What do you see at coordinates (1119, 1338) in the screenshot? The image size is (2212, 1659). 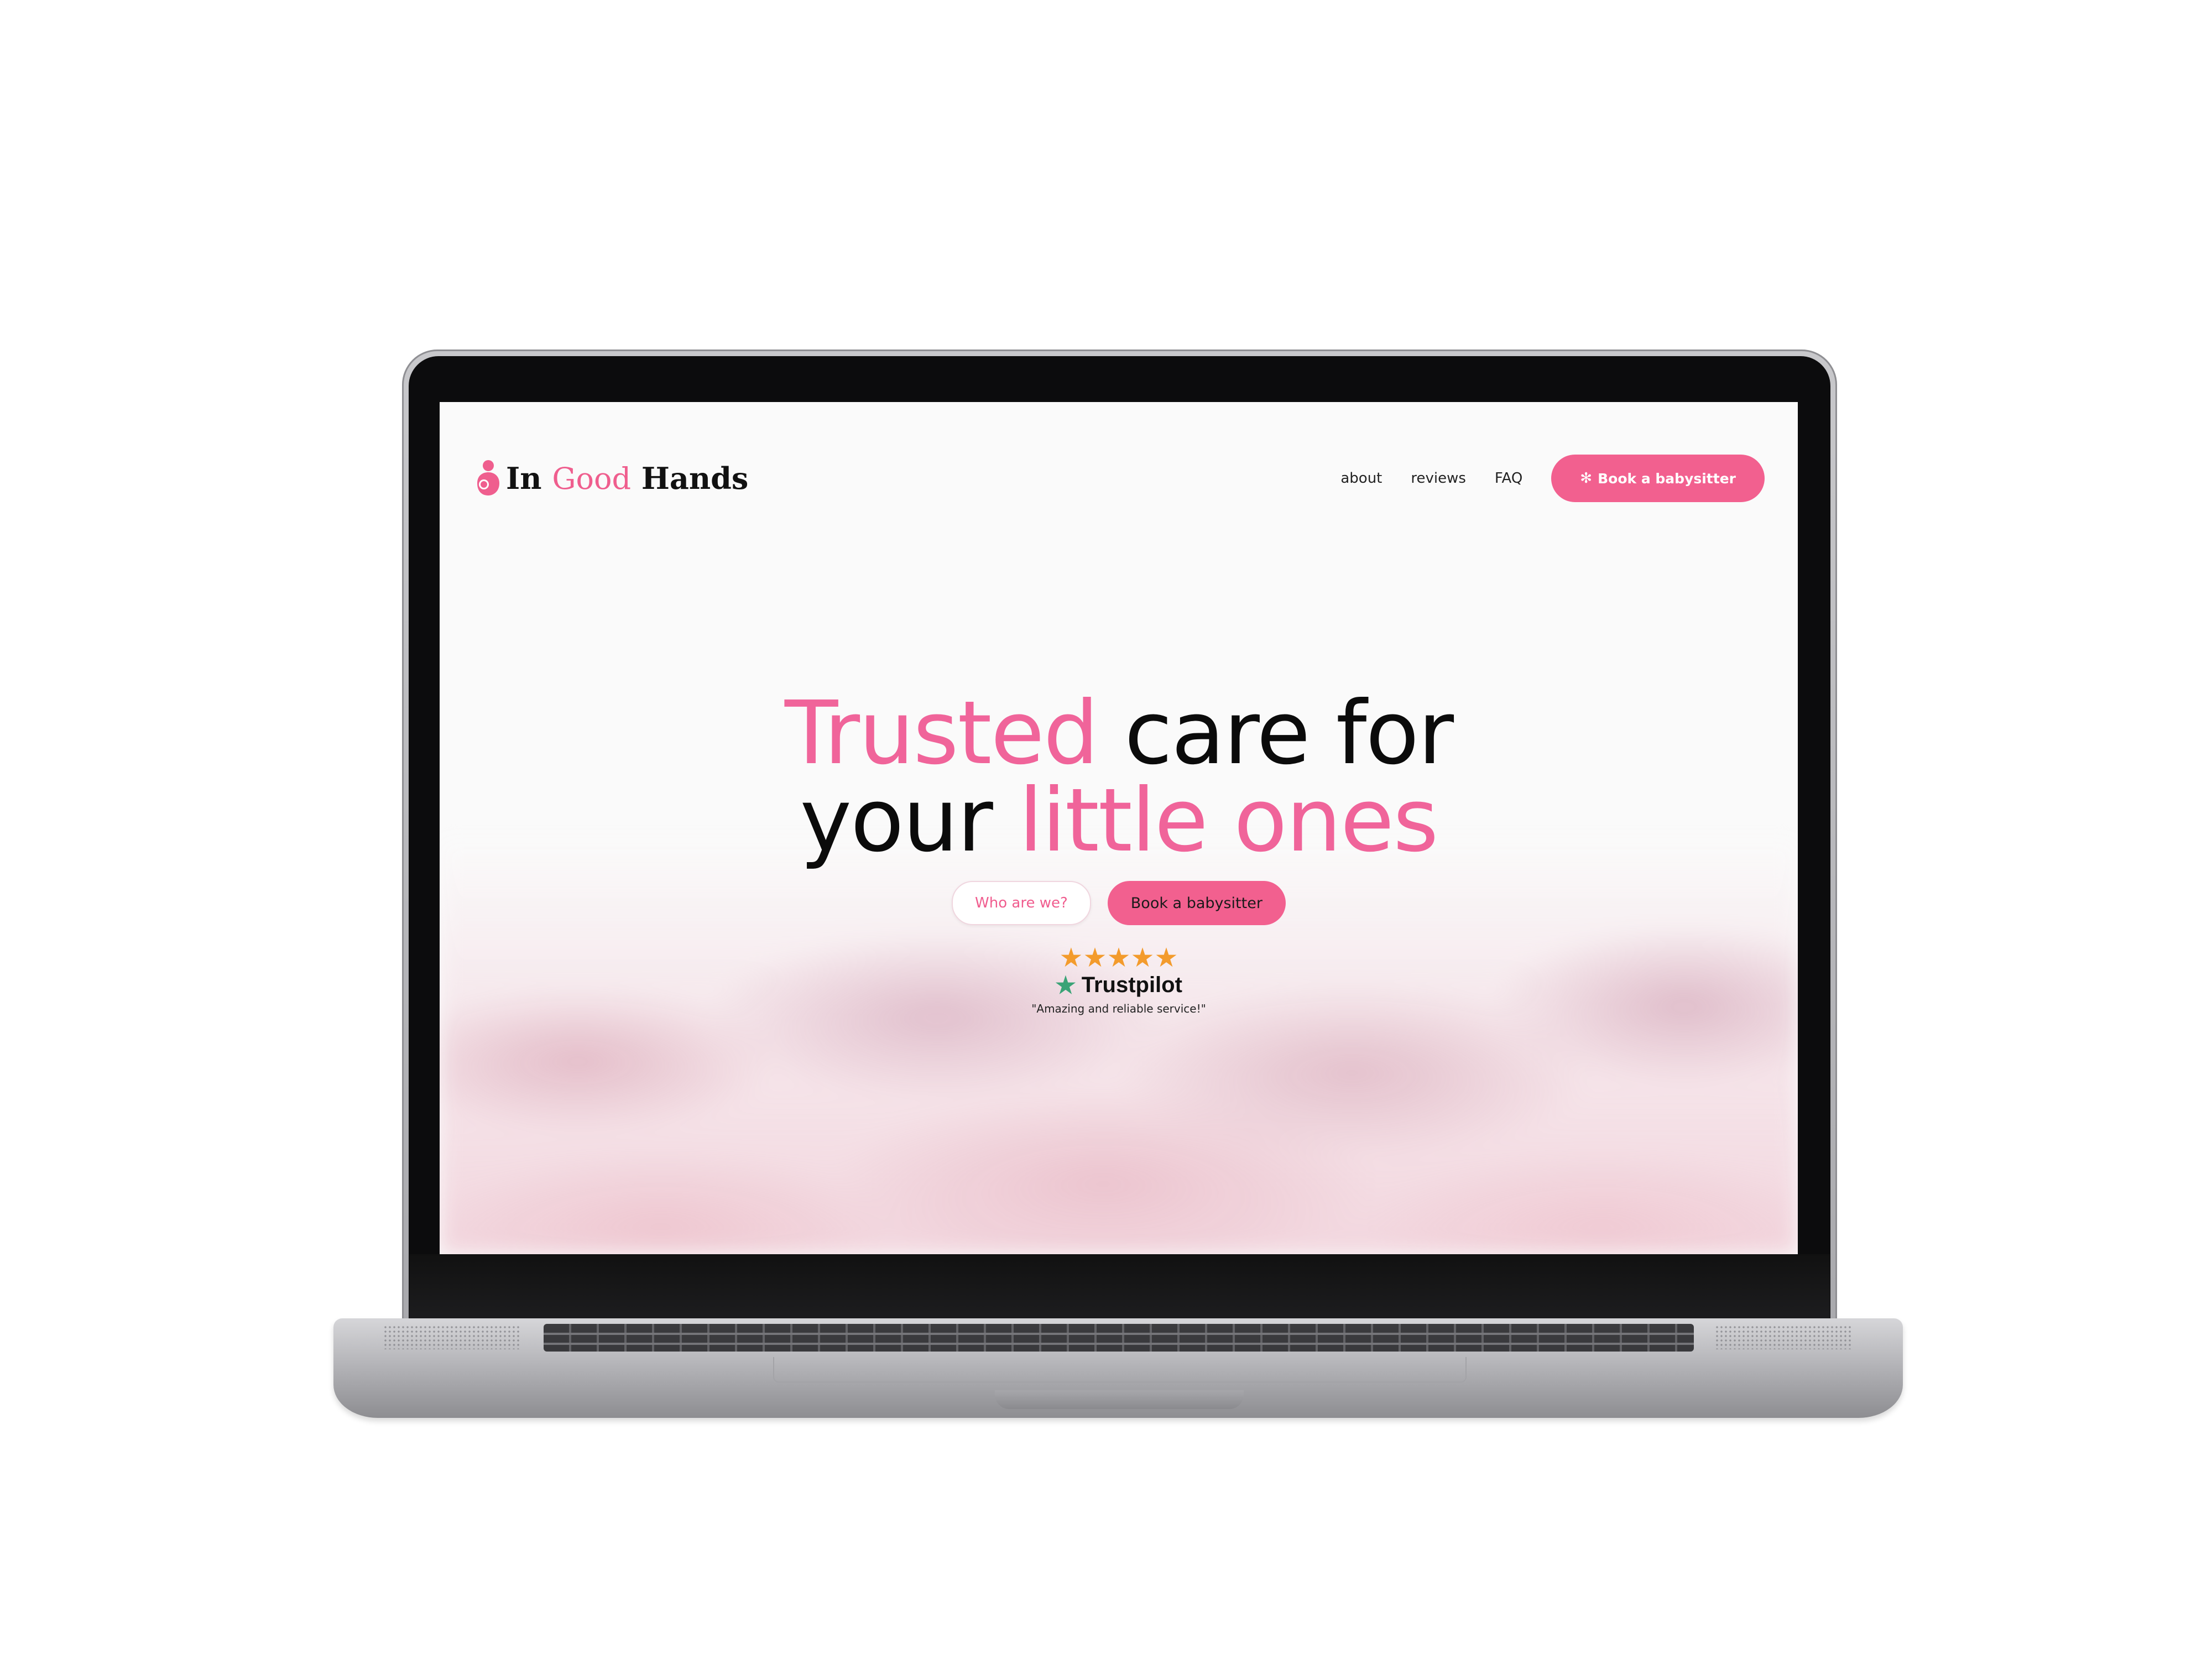 I see `keyboard` at bounding box center [1119, 1338].